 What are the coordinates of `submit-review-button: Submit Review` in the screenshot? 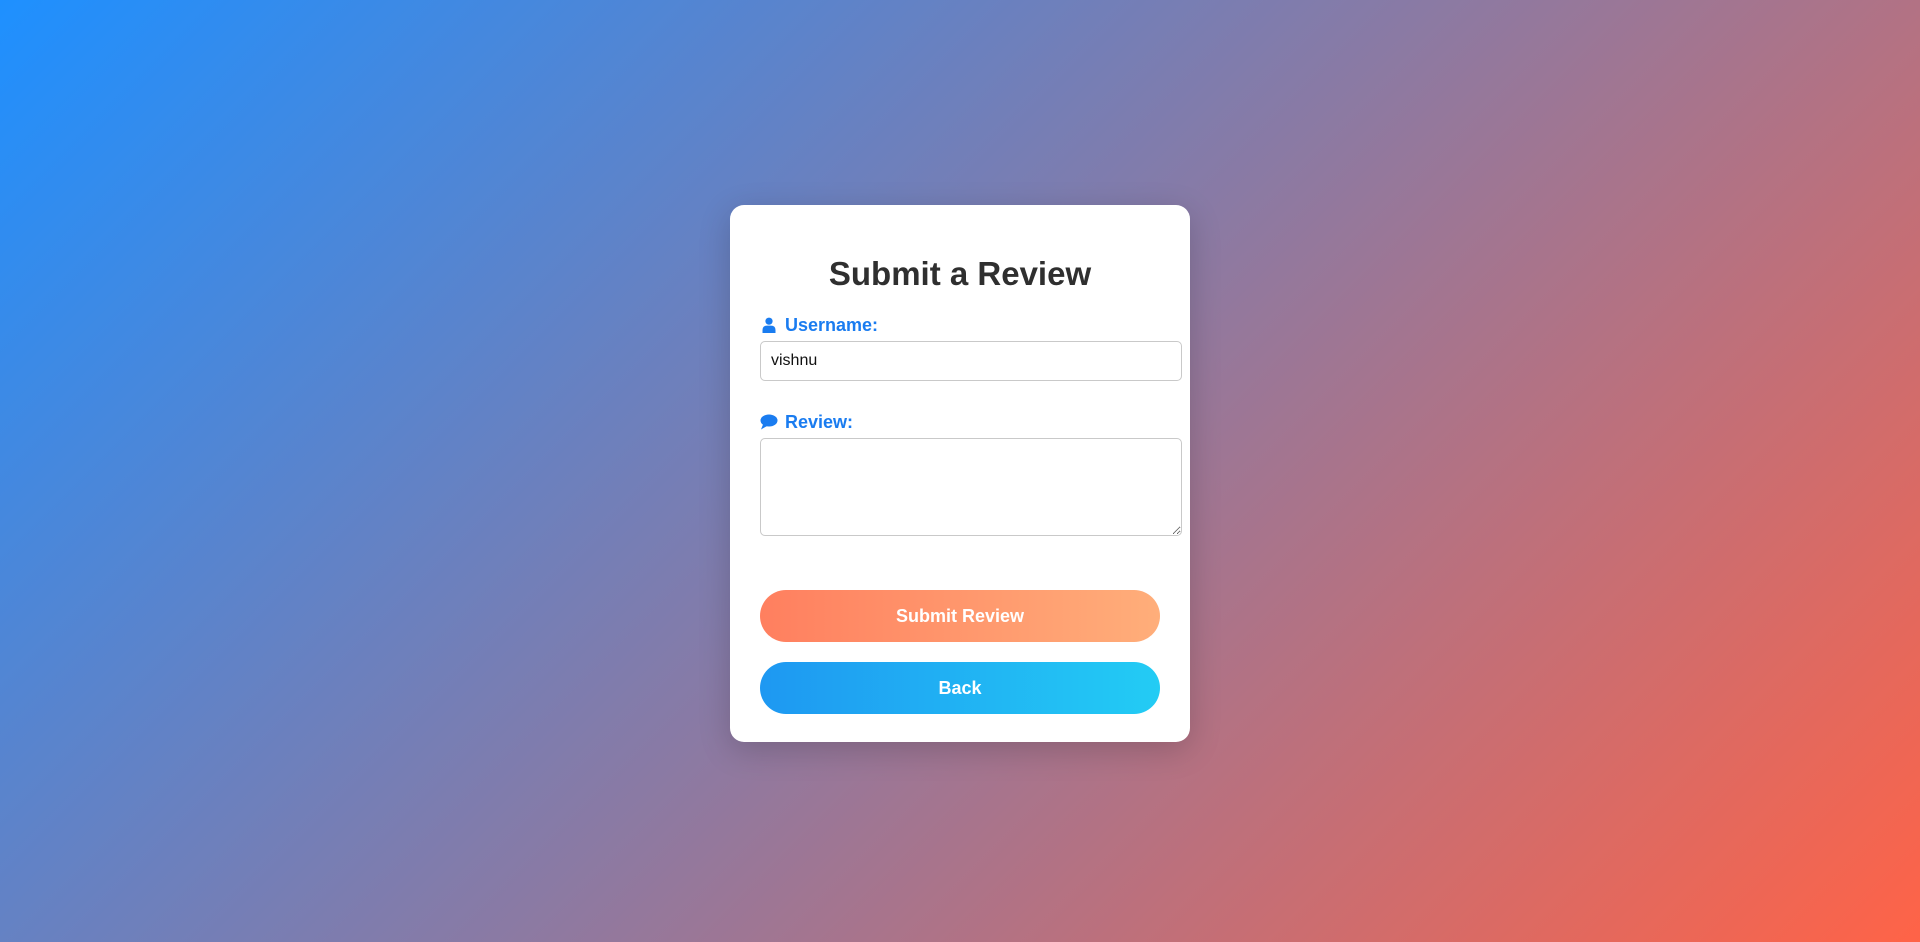 It's located at (960, 616).